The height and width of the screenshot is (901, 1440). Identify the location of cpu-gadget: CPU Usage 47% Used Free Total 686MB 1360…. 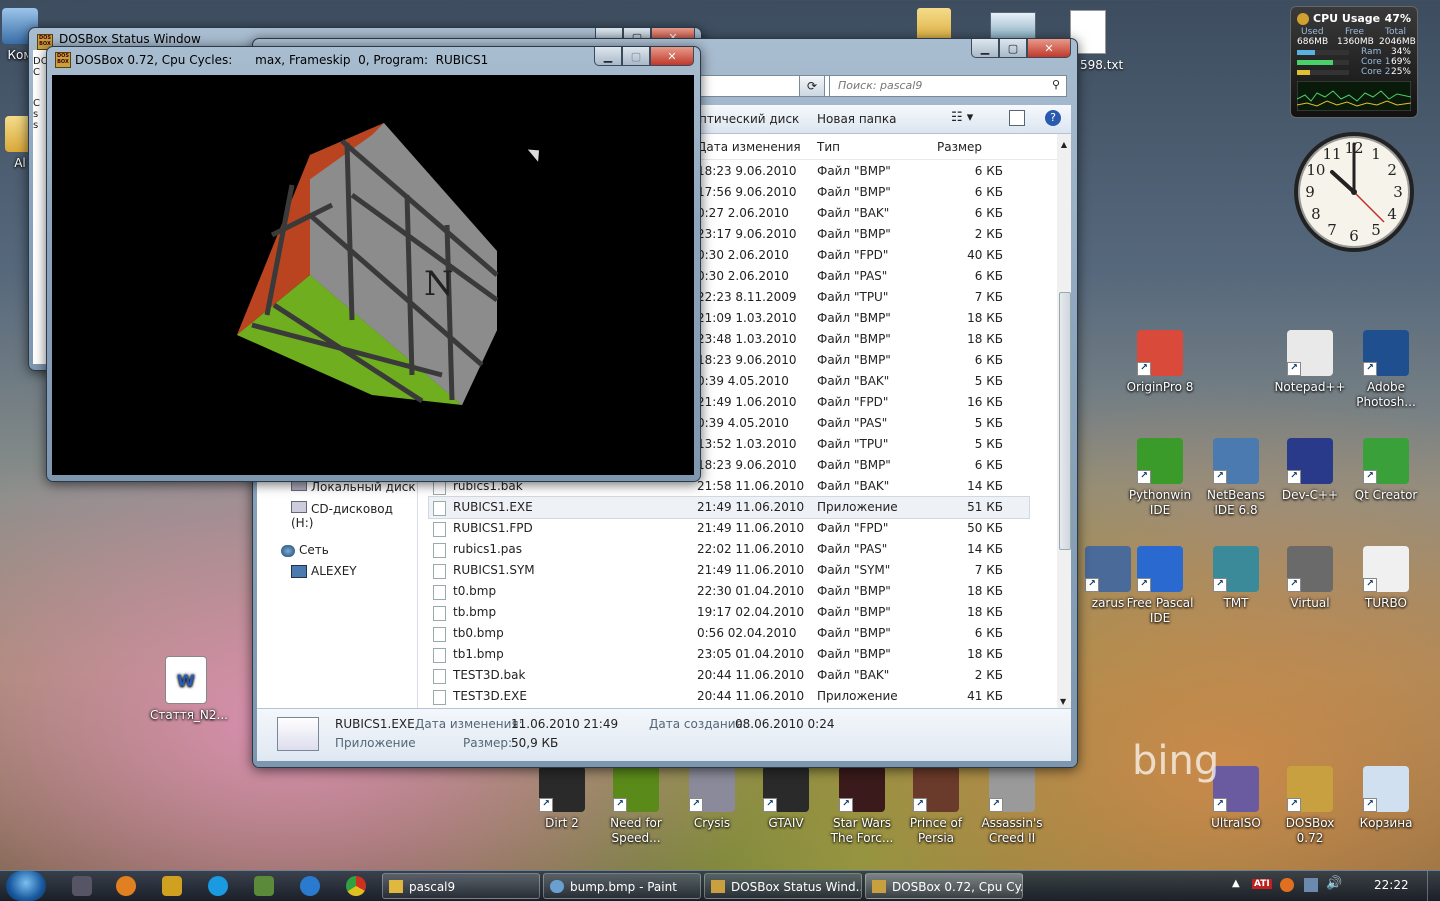
(1354, 62).